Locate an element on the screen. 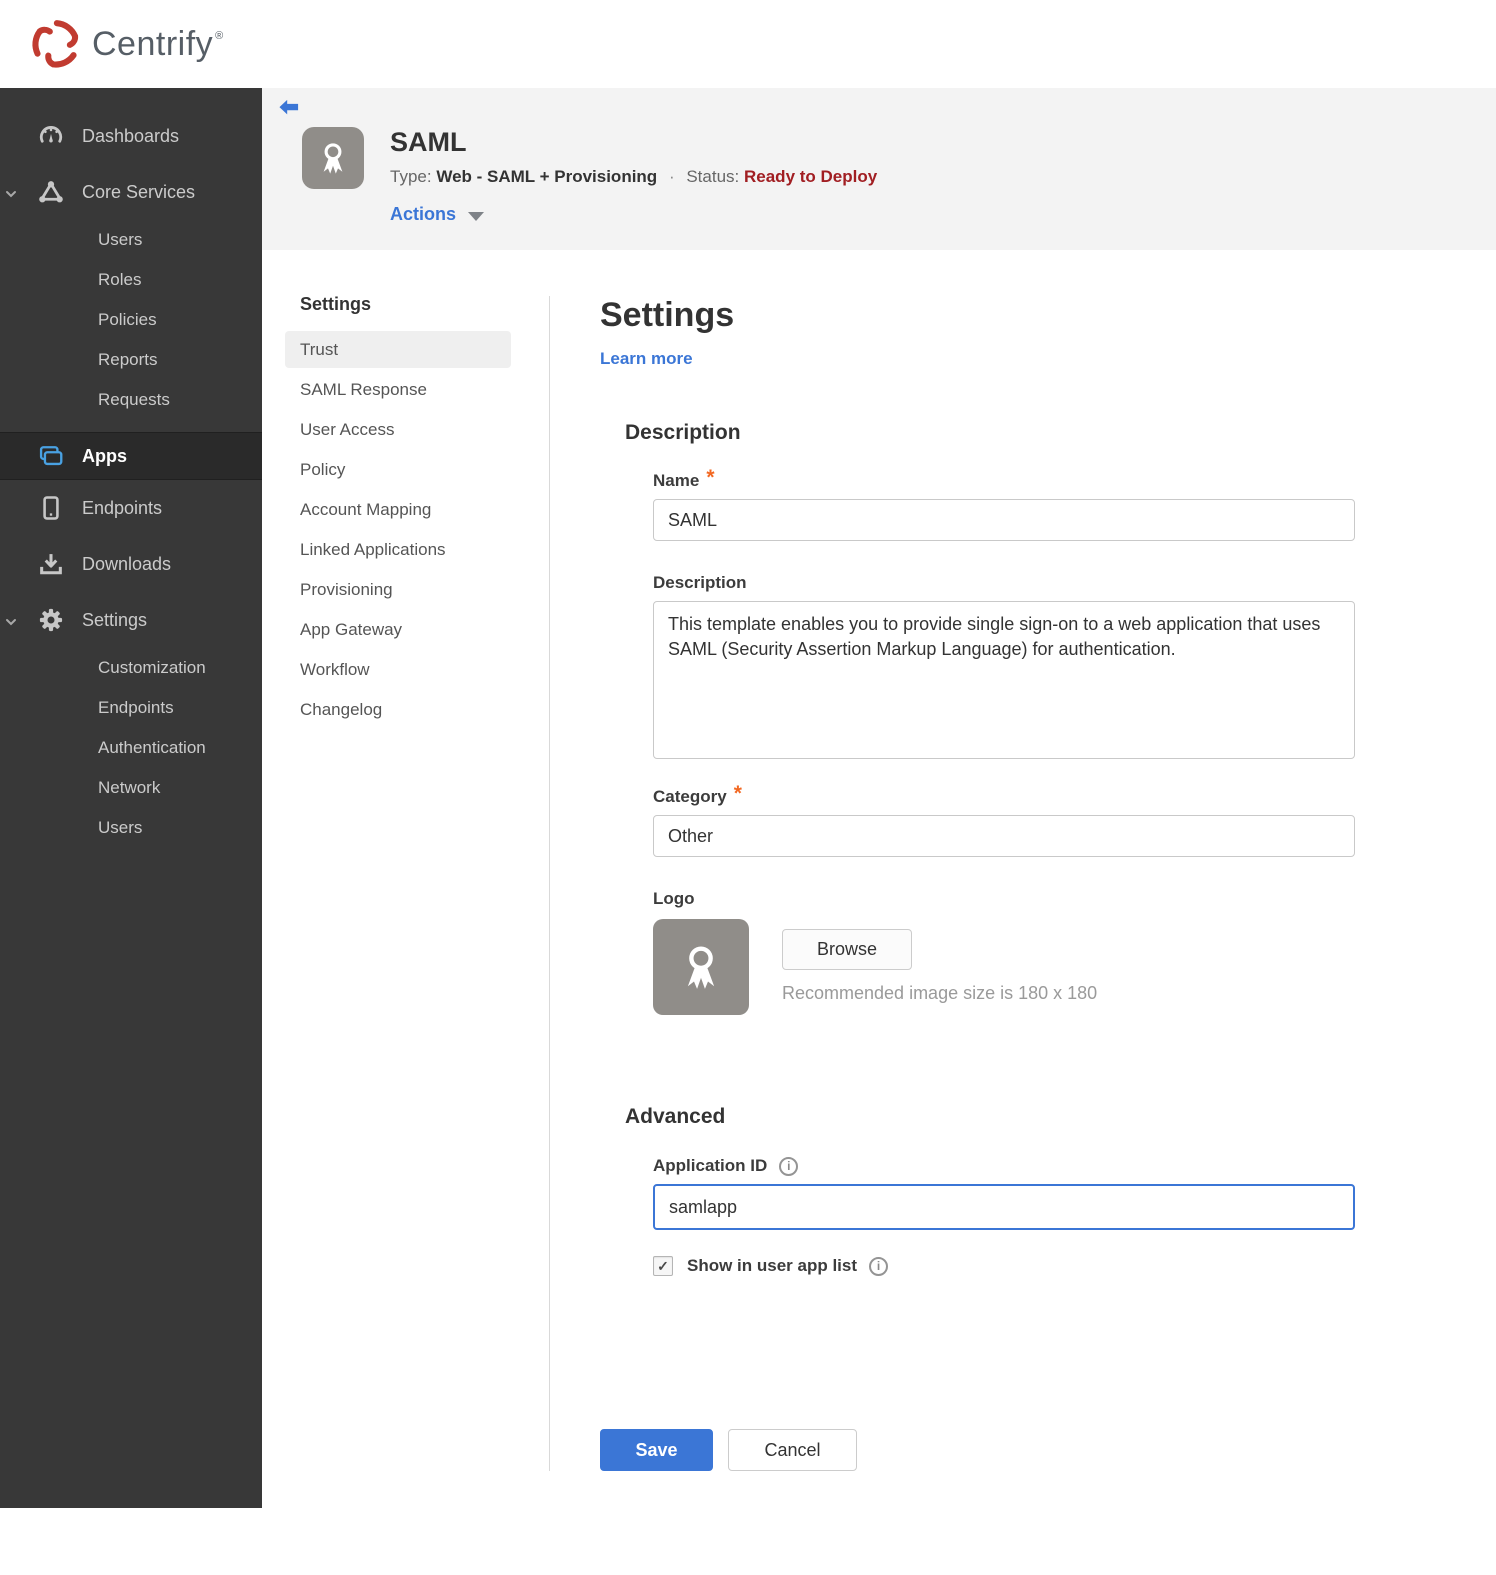 Image resolution: width=1496 pixels, height=1575 pixels. sidebar-item-settings-users: Users is located at coordinates (131, 828).